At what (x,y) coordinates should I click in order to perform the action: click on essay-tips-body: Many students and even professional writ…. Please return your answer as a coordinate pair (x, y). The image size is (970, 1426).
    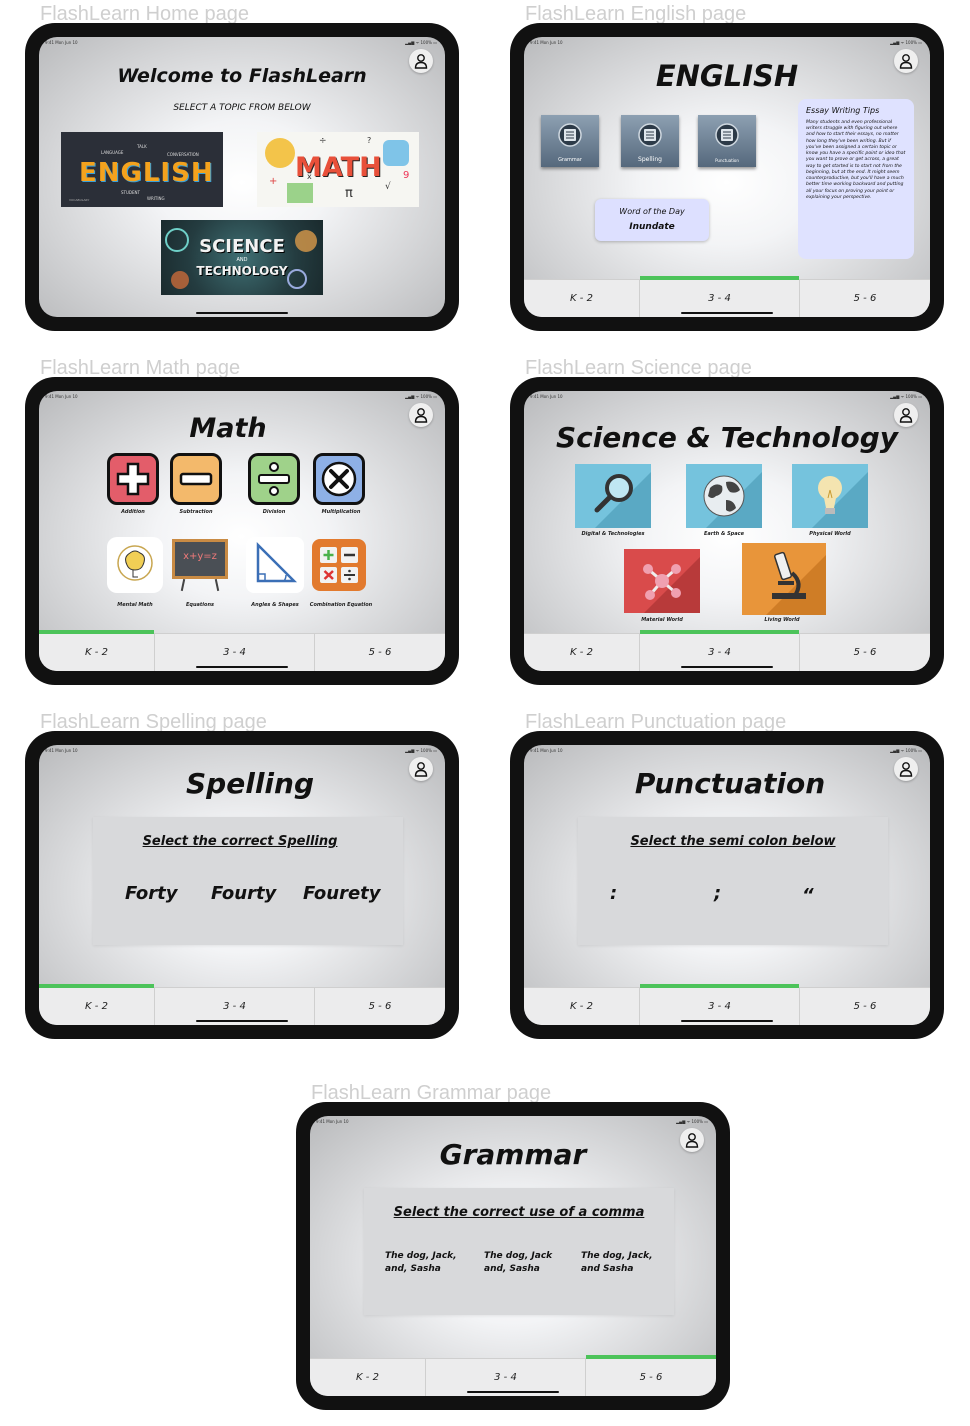
    Looking at the image, I should click on (856, 160).